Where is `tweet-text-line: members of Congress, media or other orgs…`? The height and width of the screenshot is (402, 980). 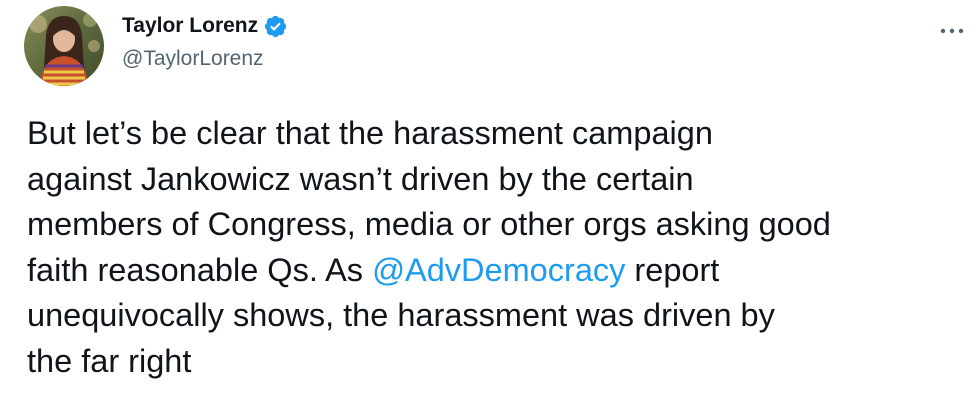
tweet-text-line: members of Congress, media or other orgs… is located at coordinates (494, 225).